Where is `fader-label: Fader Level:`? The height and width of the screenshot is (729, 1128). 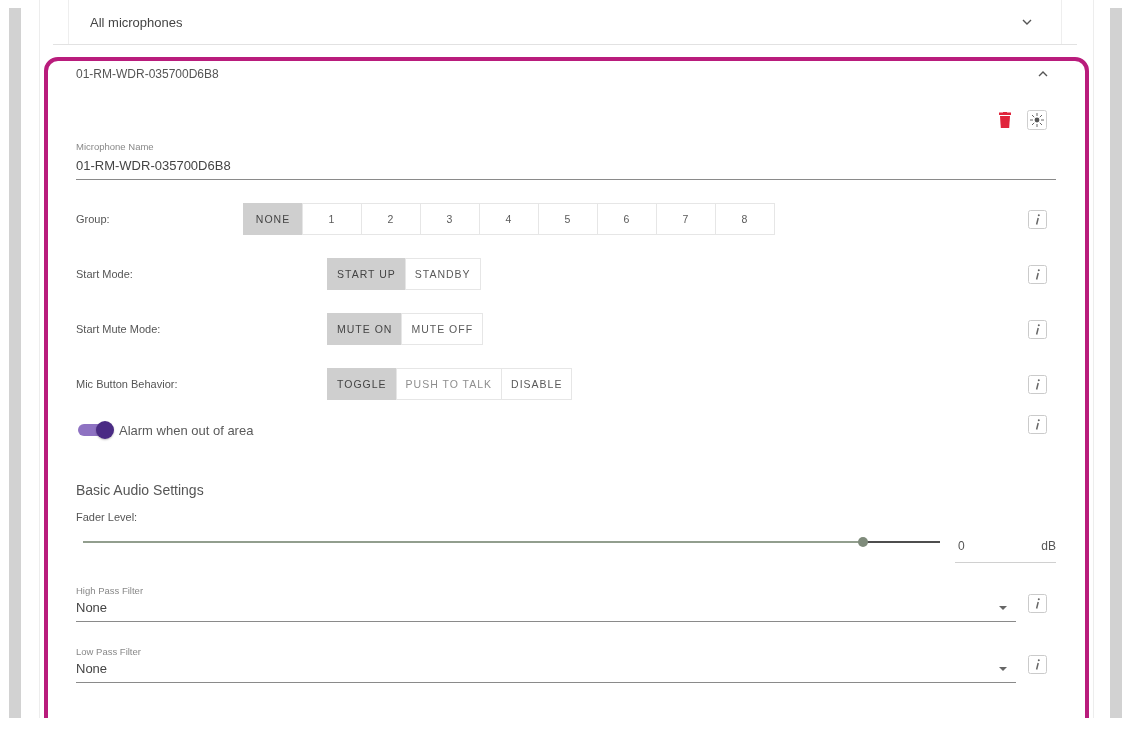
fader-label: Fader Level: is located at coordinates (107, 517).